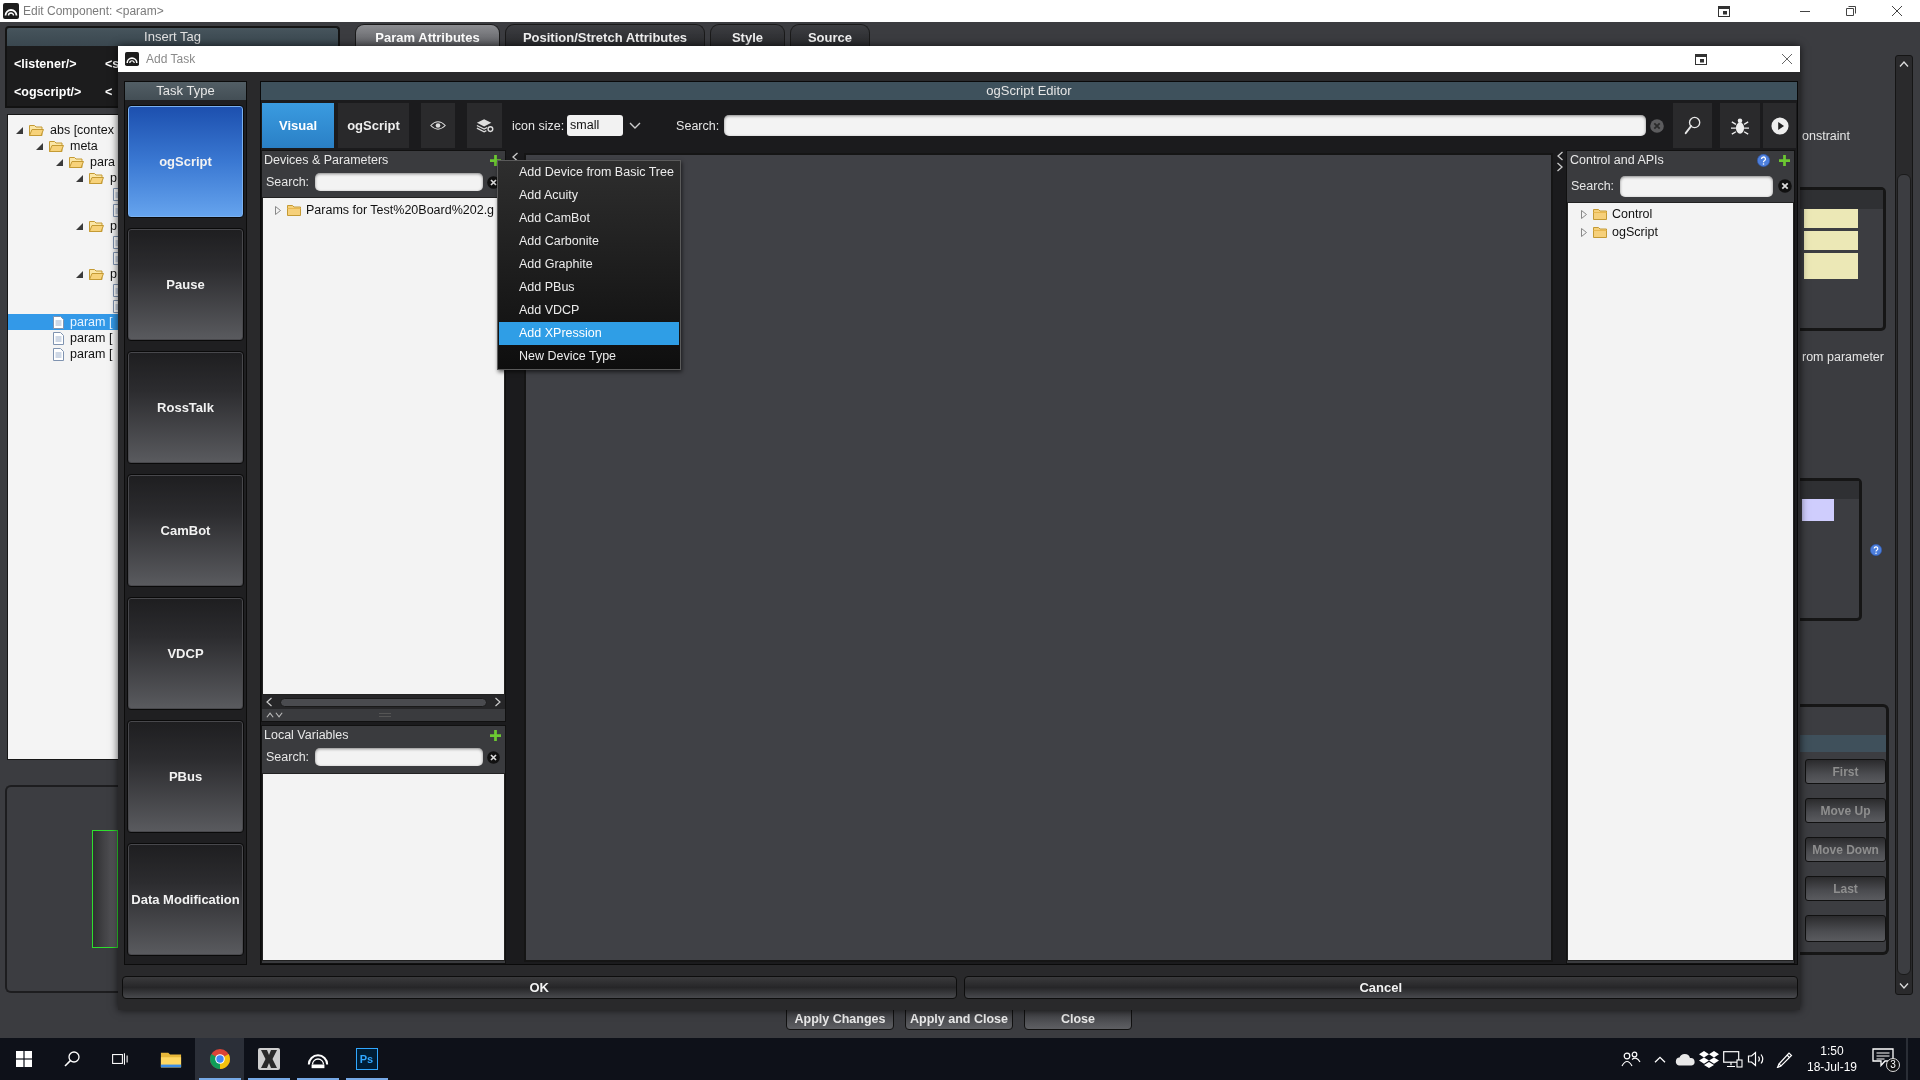  Describe the element at coordinates (589, 264) in the screenshot. I see `menu-item: Add Graphite` at that location.